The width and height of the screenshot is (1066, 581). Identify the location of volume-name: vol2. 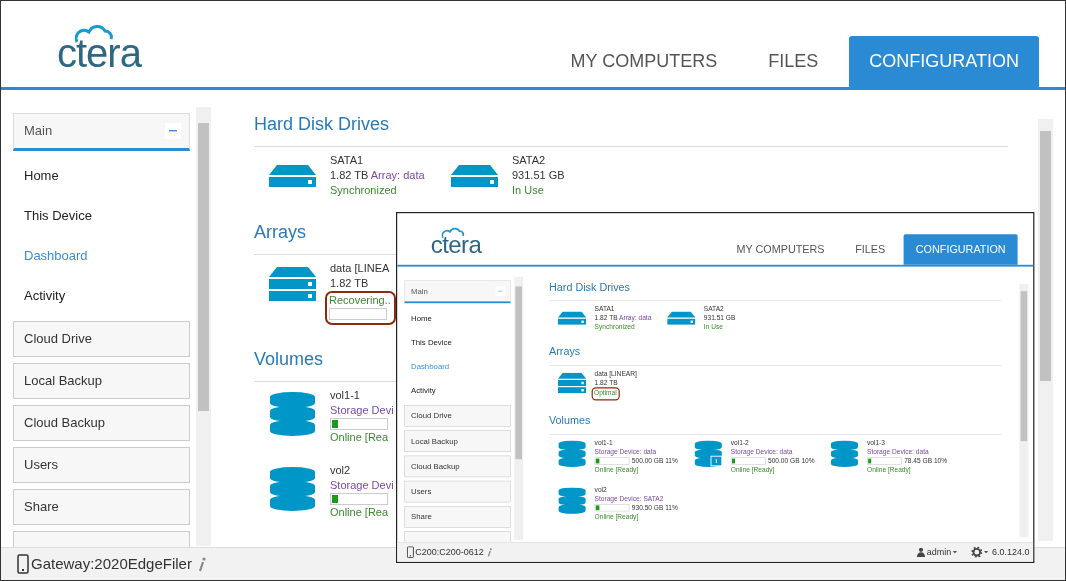
(340, 470).